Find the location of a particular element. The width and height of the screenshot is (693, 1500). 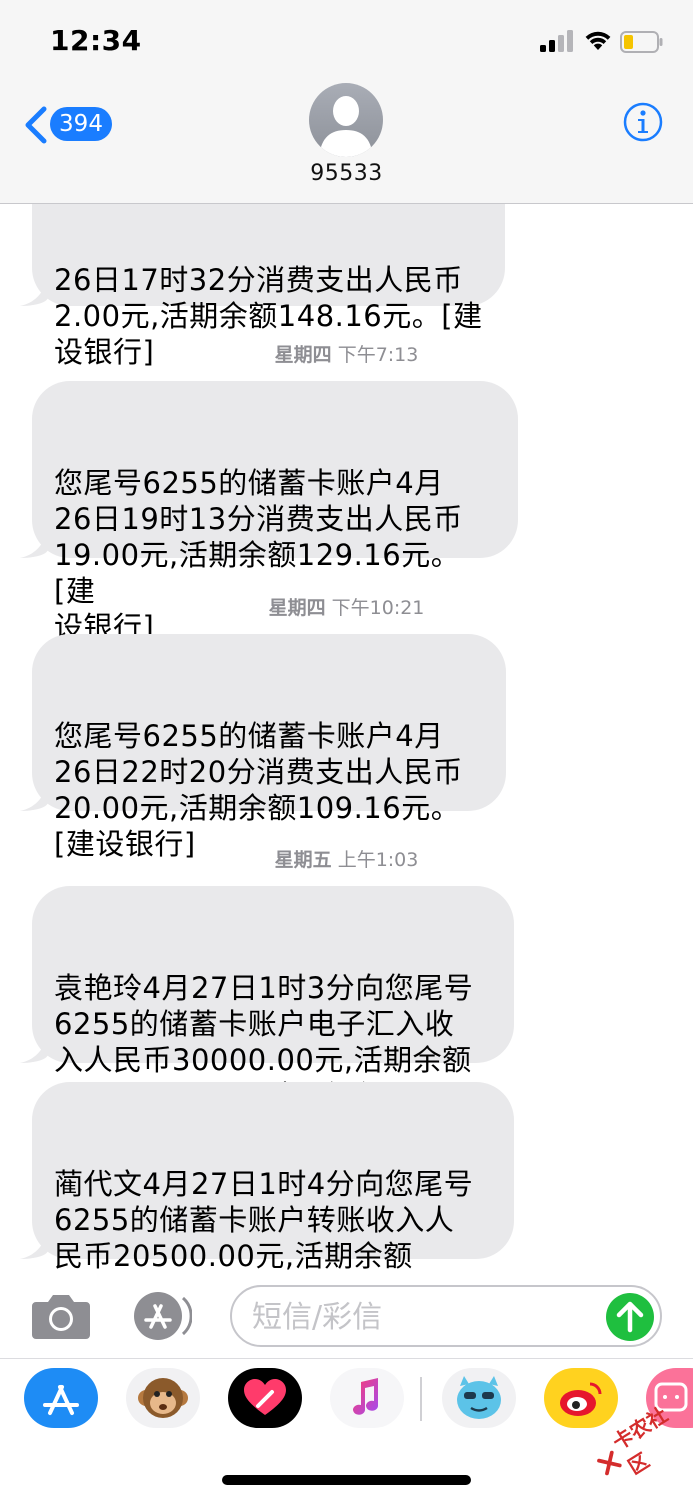

drawer-divider is located at coordinates (421, 1399).